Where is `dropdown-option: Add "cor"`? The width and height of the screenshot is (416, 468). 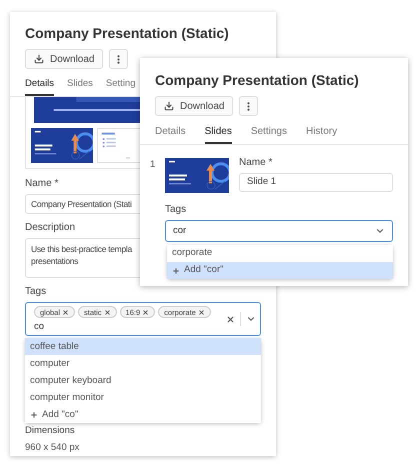 dropdown-option: Add "cor" is located at coordinates (280, 270).